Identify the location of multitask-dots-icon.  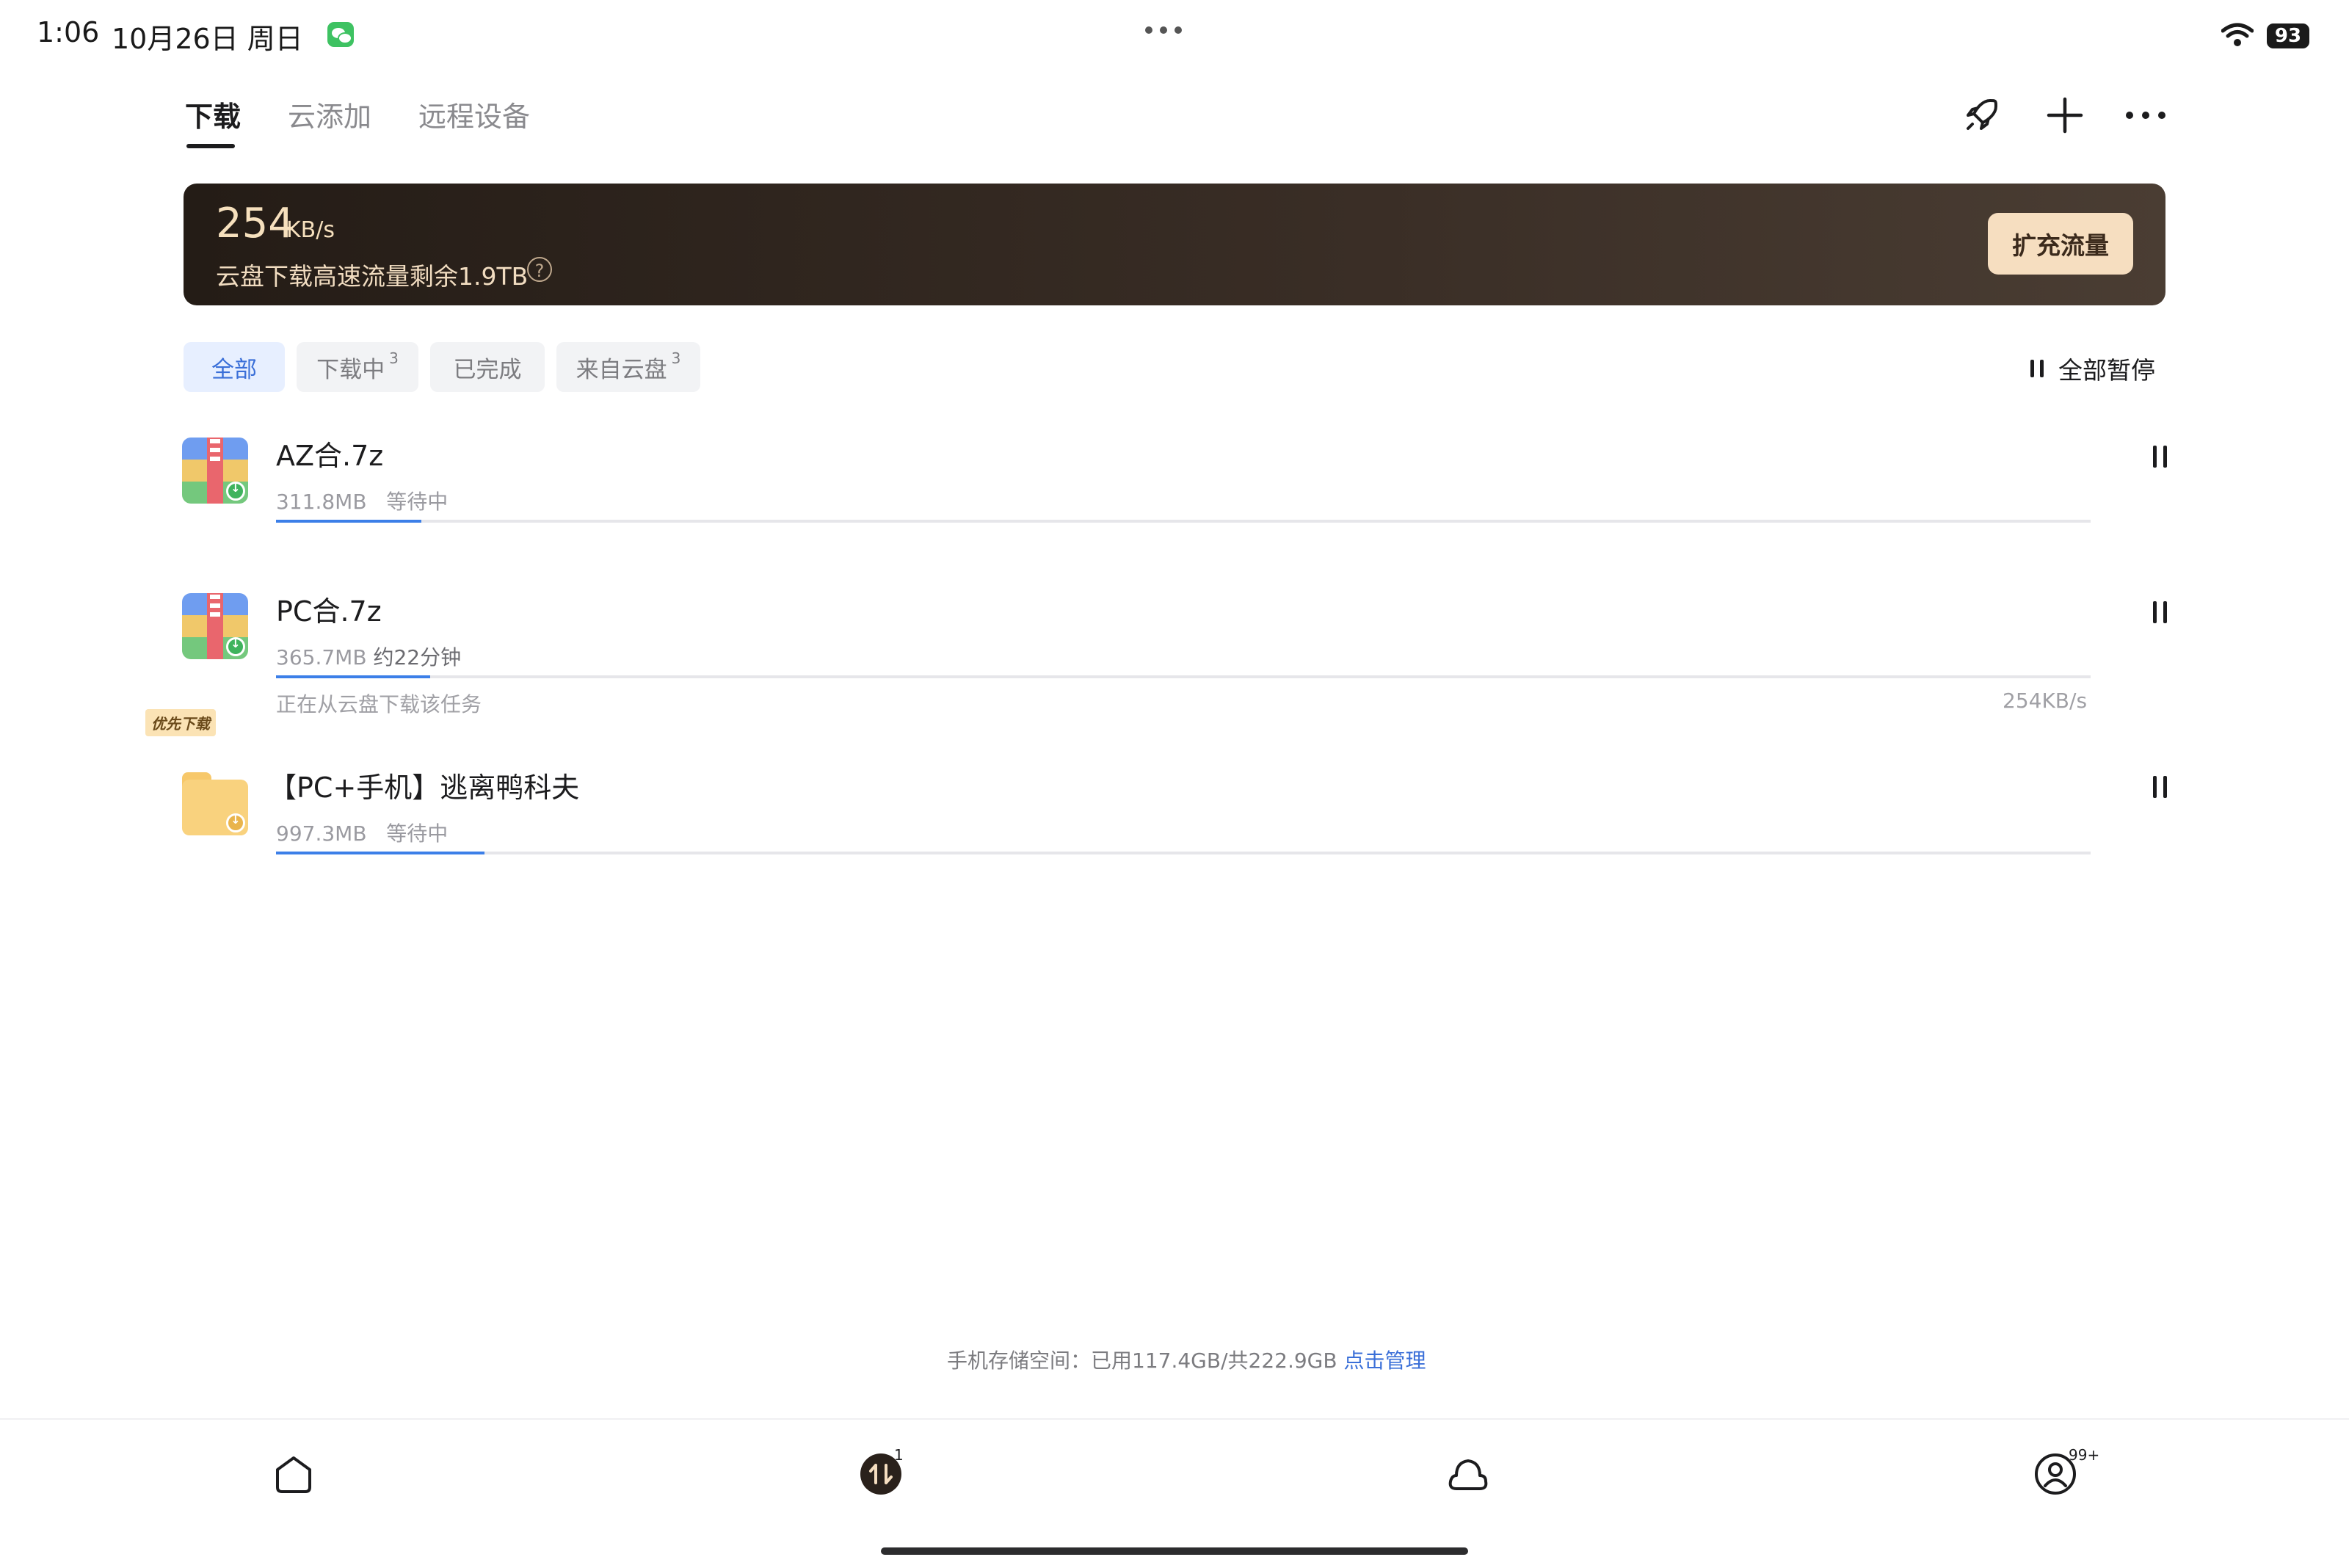
(1163, 30).